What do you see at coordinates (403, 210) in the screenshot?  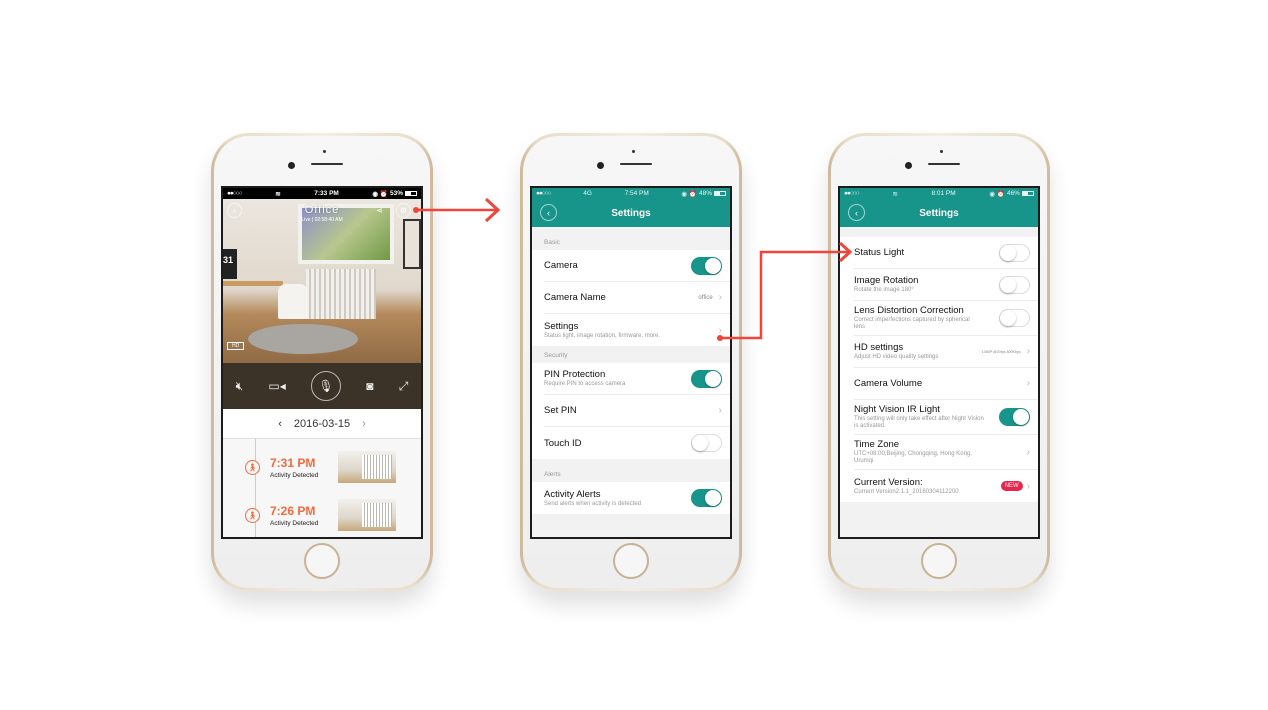 I see `settings-button: ⚙` at bounding box center [403, 210].